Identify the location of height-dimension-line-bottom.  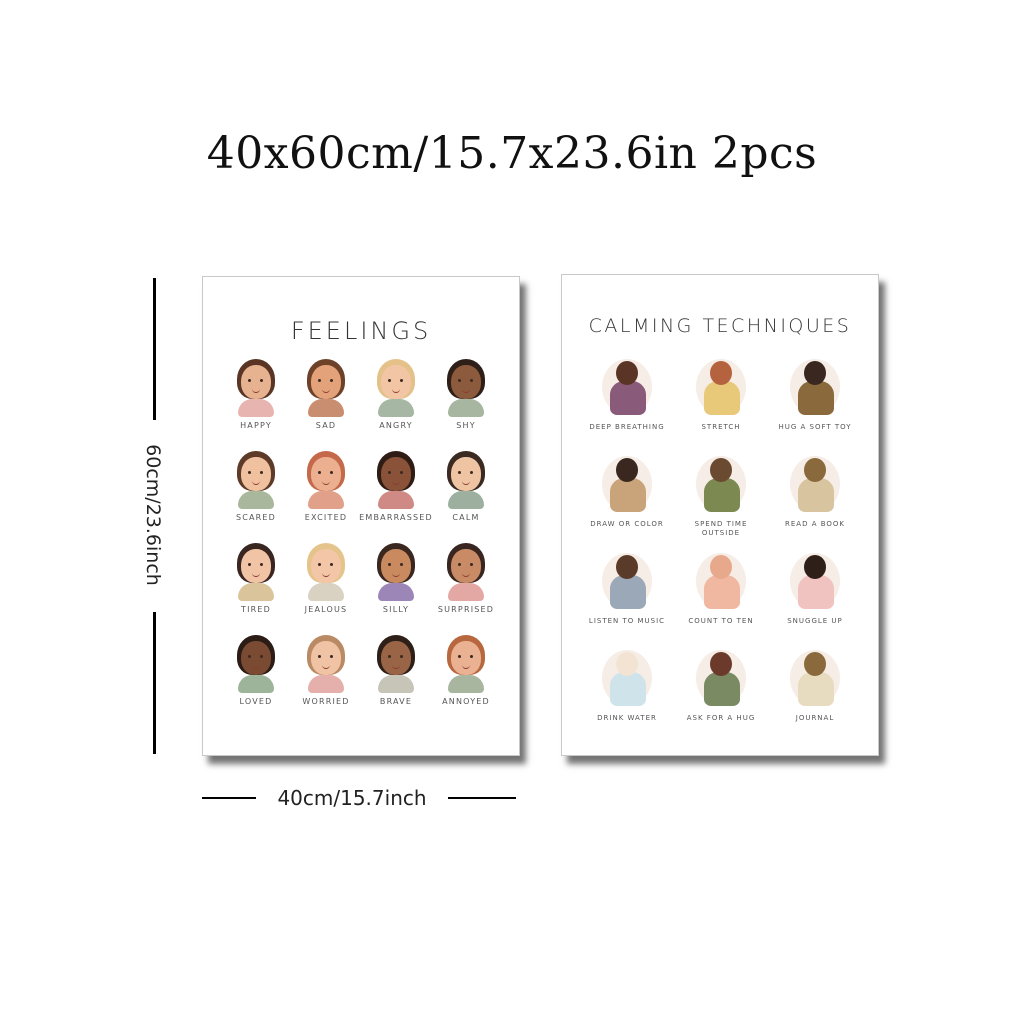
(154, 683).